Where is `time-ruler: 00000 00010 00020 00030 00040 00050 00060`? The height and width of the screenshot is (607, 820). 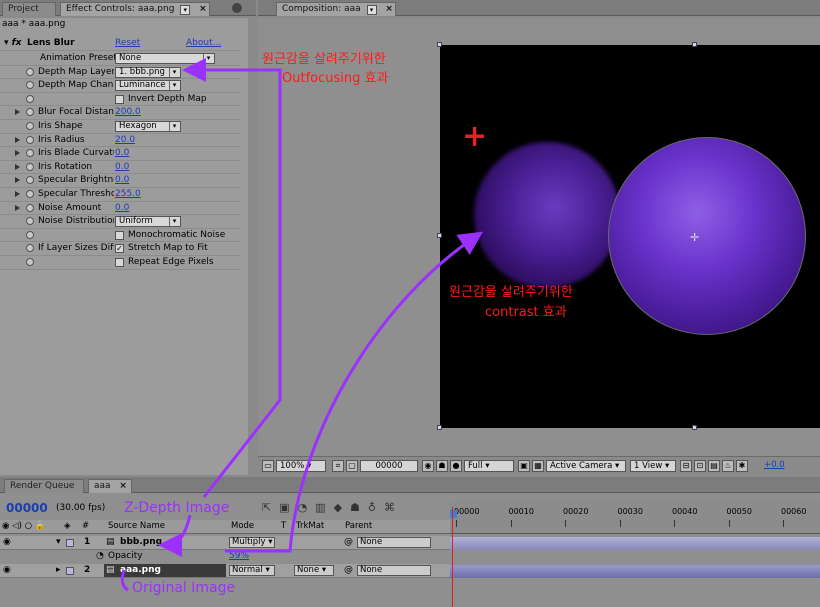 time-ruler: 00000 00010 00020 00030 00040 00050 00060 is located at coordinates (635, 517).